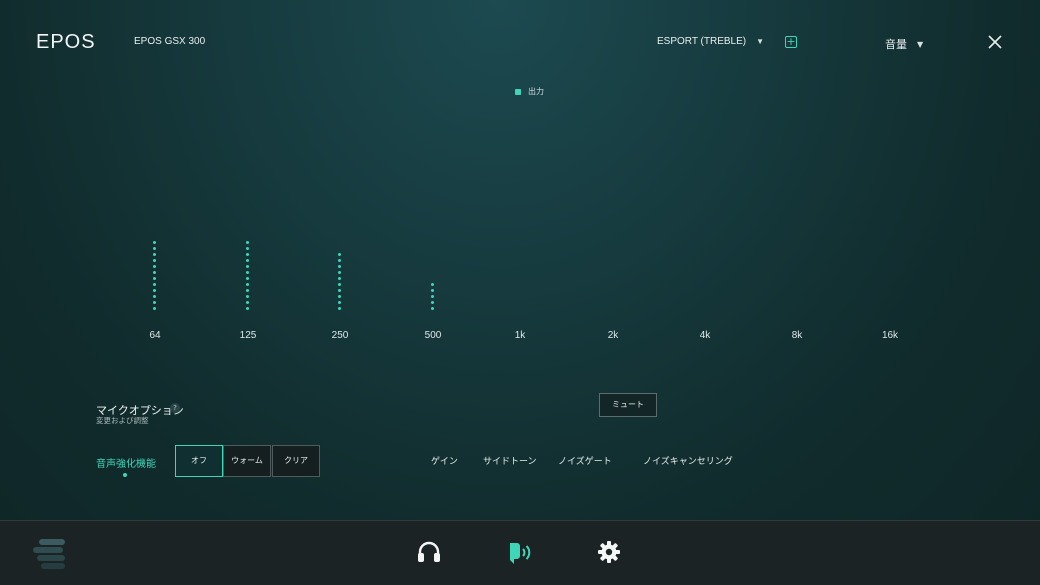 This screenshot has width=1040, height=585. Describe the element at coordinates (585, 460) in the screenshot. I see `tab-noise-gate: ノイズゲート` at that location.